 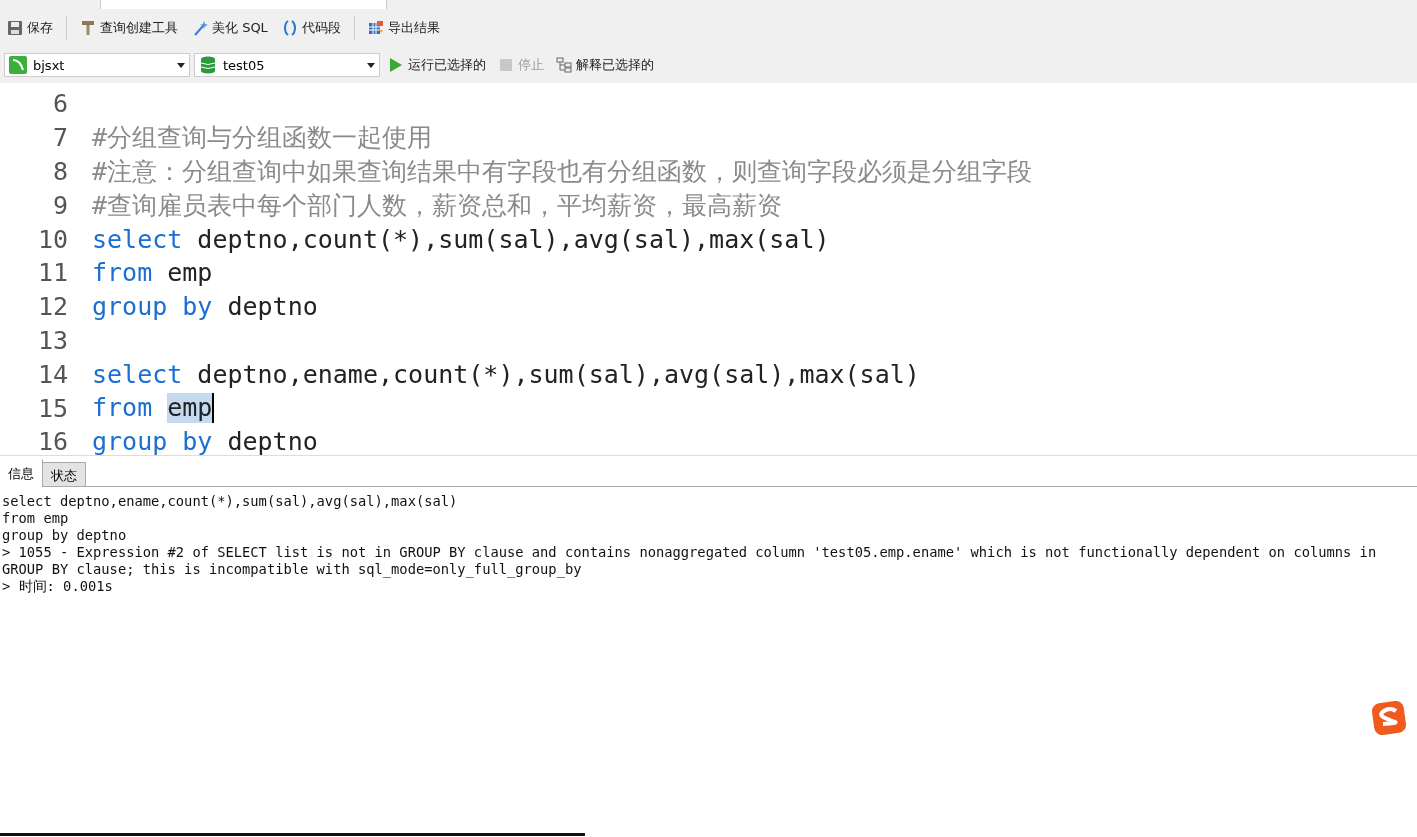 I want to click on parentheses-icon, so click(x=289, y=28).